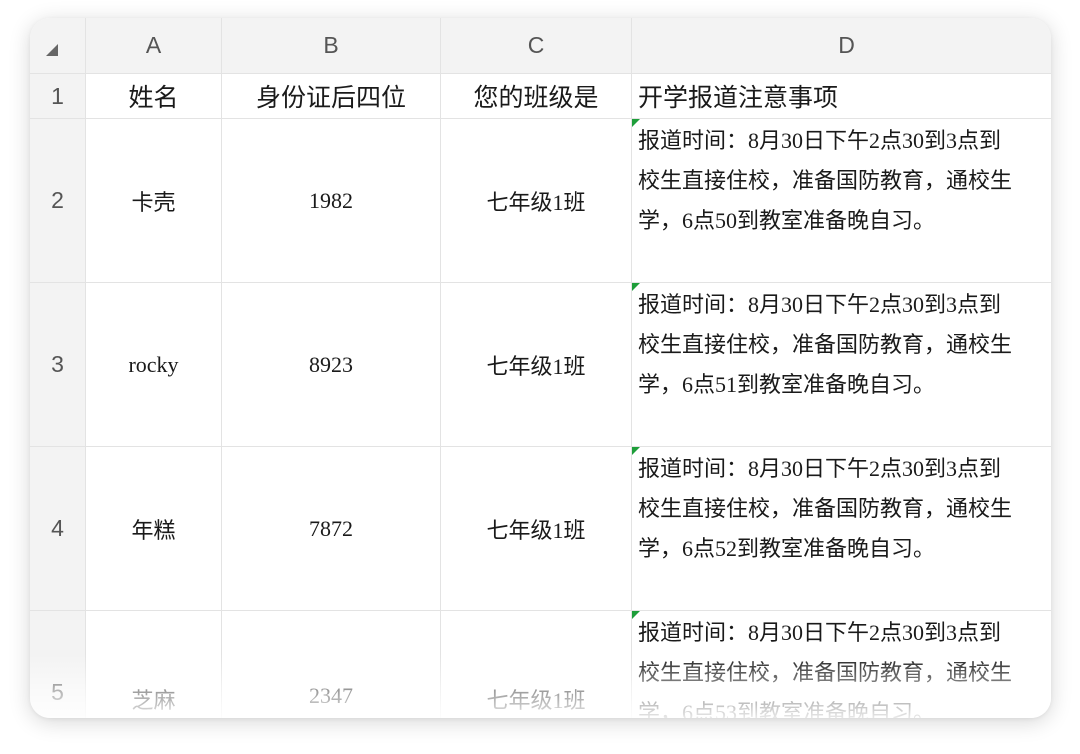 This screenshot has width=1080, height=754. What do you see at coordinates (154, 96) in the screenshot?
I see `cell-a1-name-header: 姓名` at bounding box center [154, 96].